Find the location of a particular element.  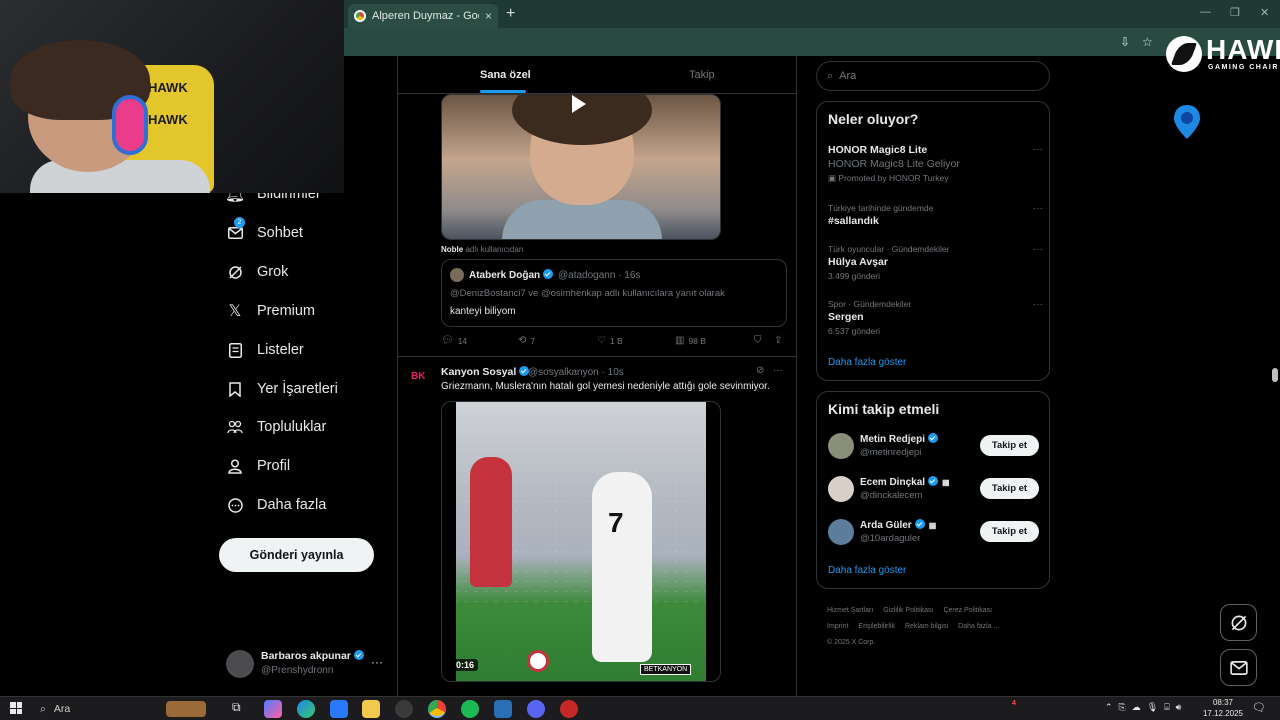

footer-link: Gizlilik Politikası is located at coordinates (908, 610).